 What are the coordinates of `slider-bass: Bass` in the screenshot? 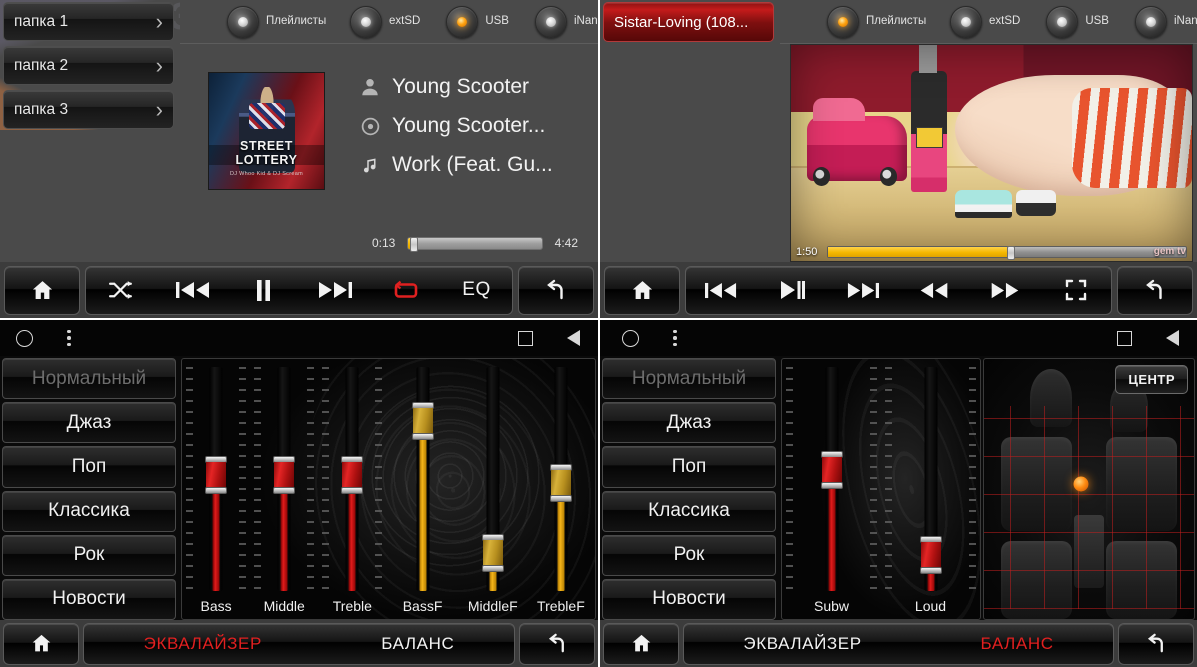 It's located at (216, 489).